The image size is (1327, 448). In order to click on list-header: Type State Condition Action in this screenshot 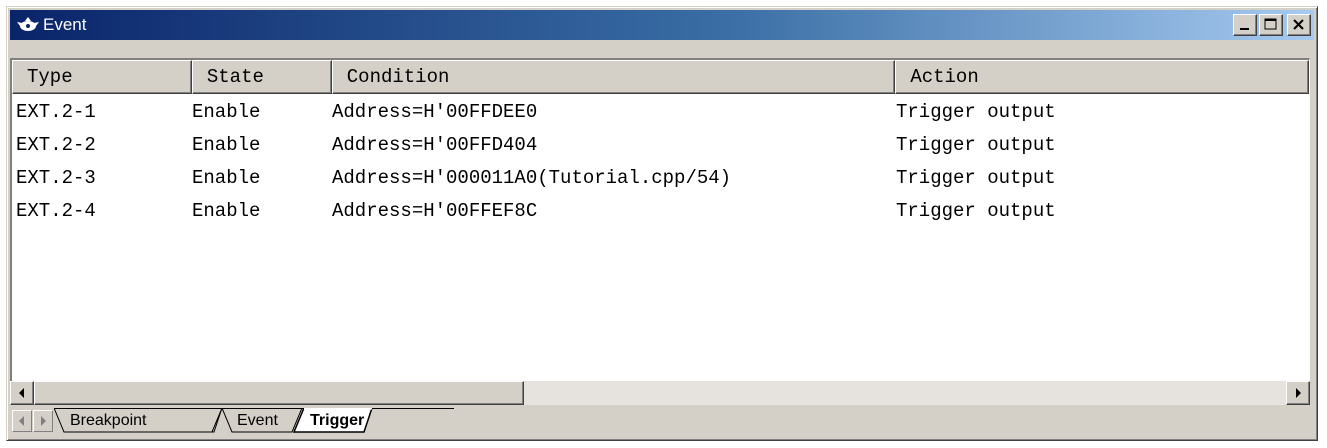, I will do `click(660, 77)`.